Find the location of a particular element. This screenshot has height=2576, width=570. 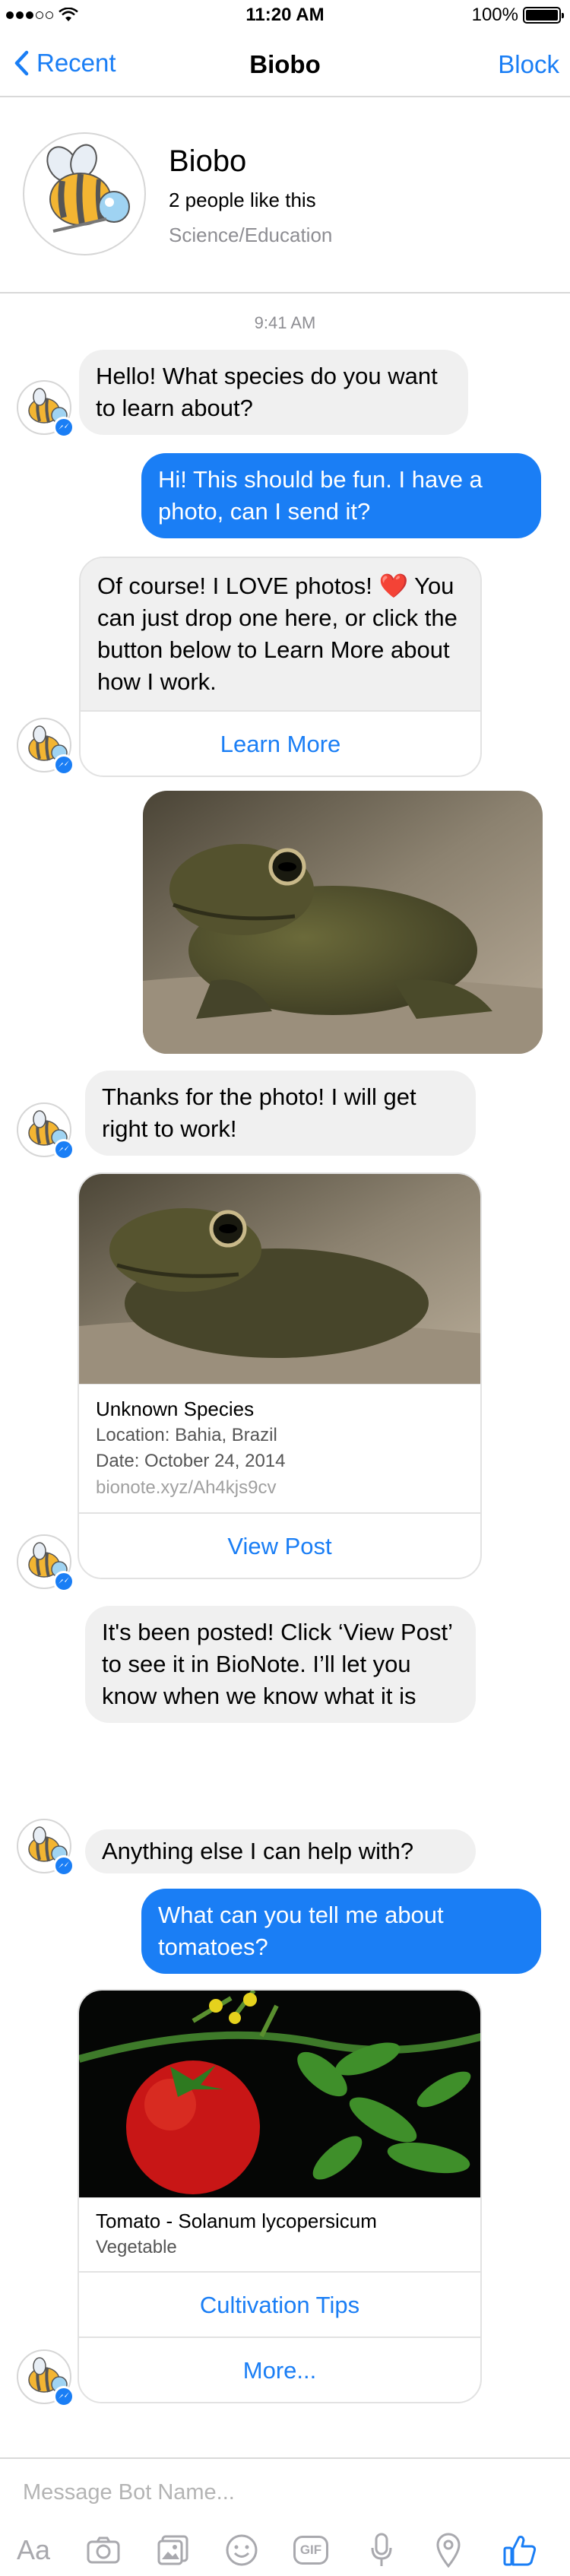

bot-likes: 2 people like this is located at coordinates (243, 200).